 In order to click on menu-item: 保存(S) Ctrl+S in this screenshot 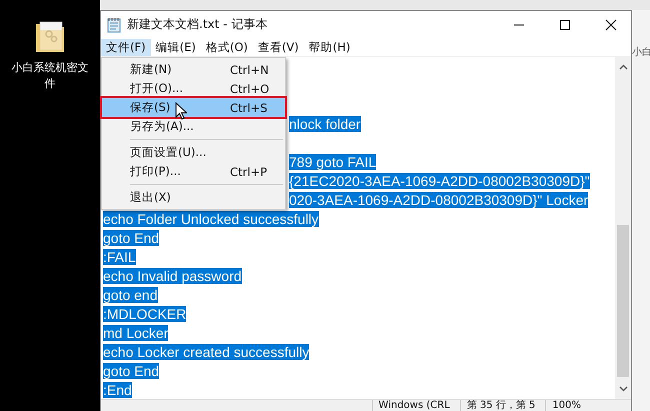, I will do `click(193, 107)`.